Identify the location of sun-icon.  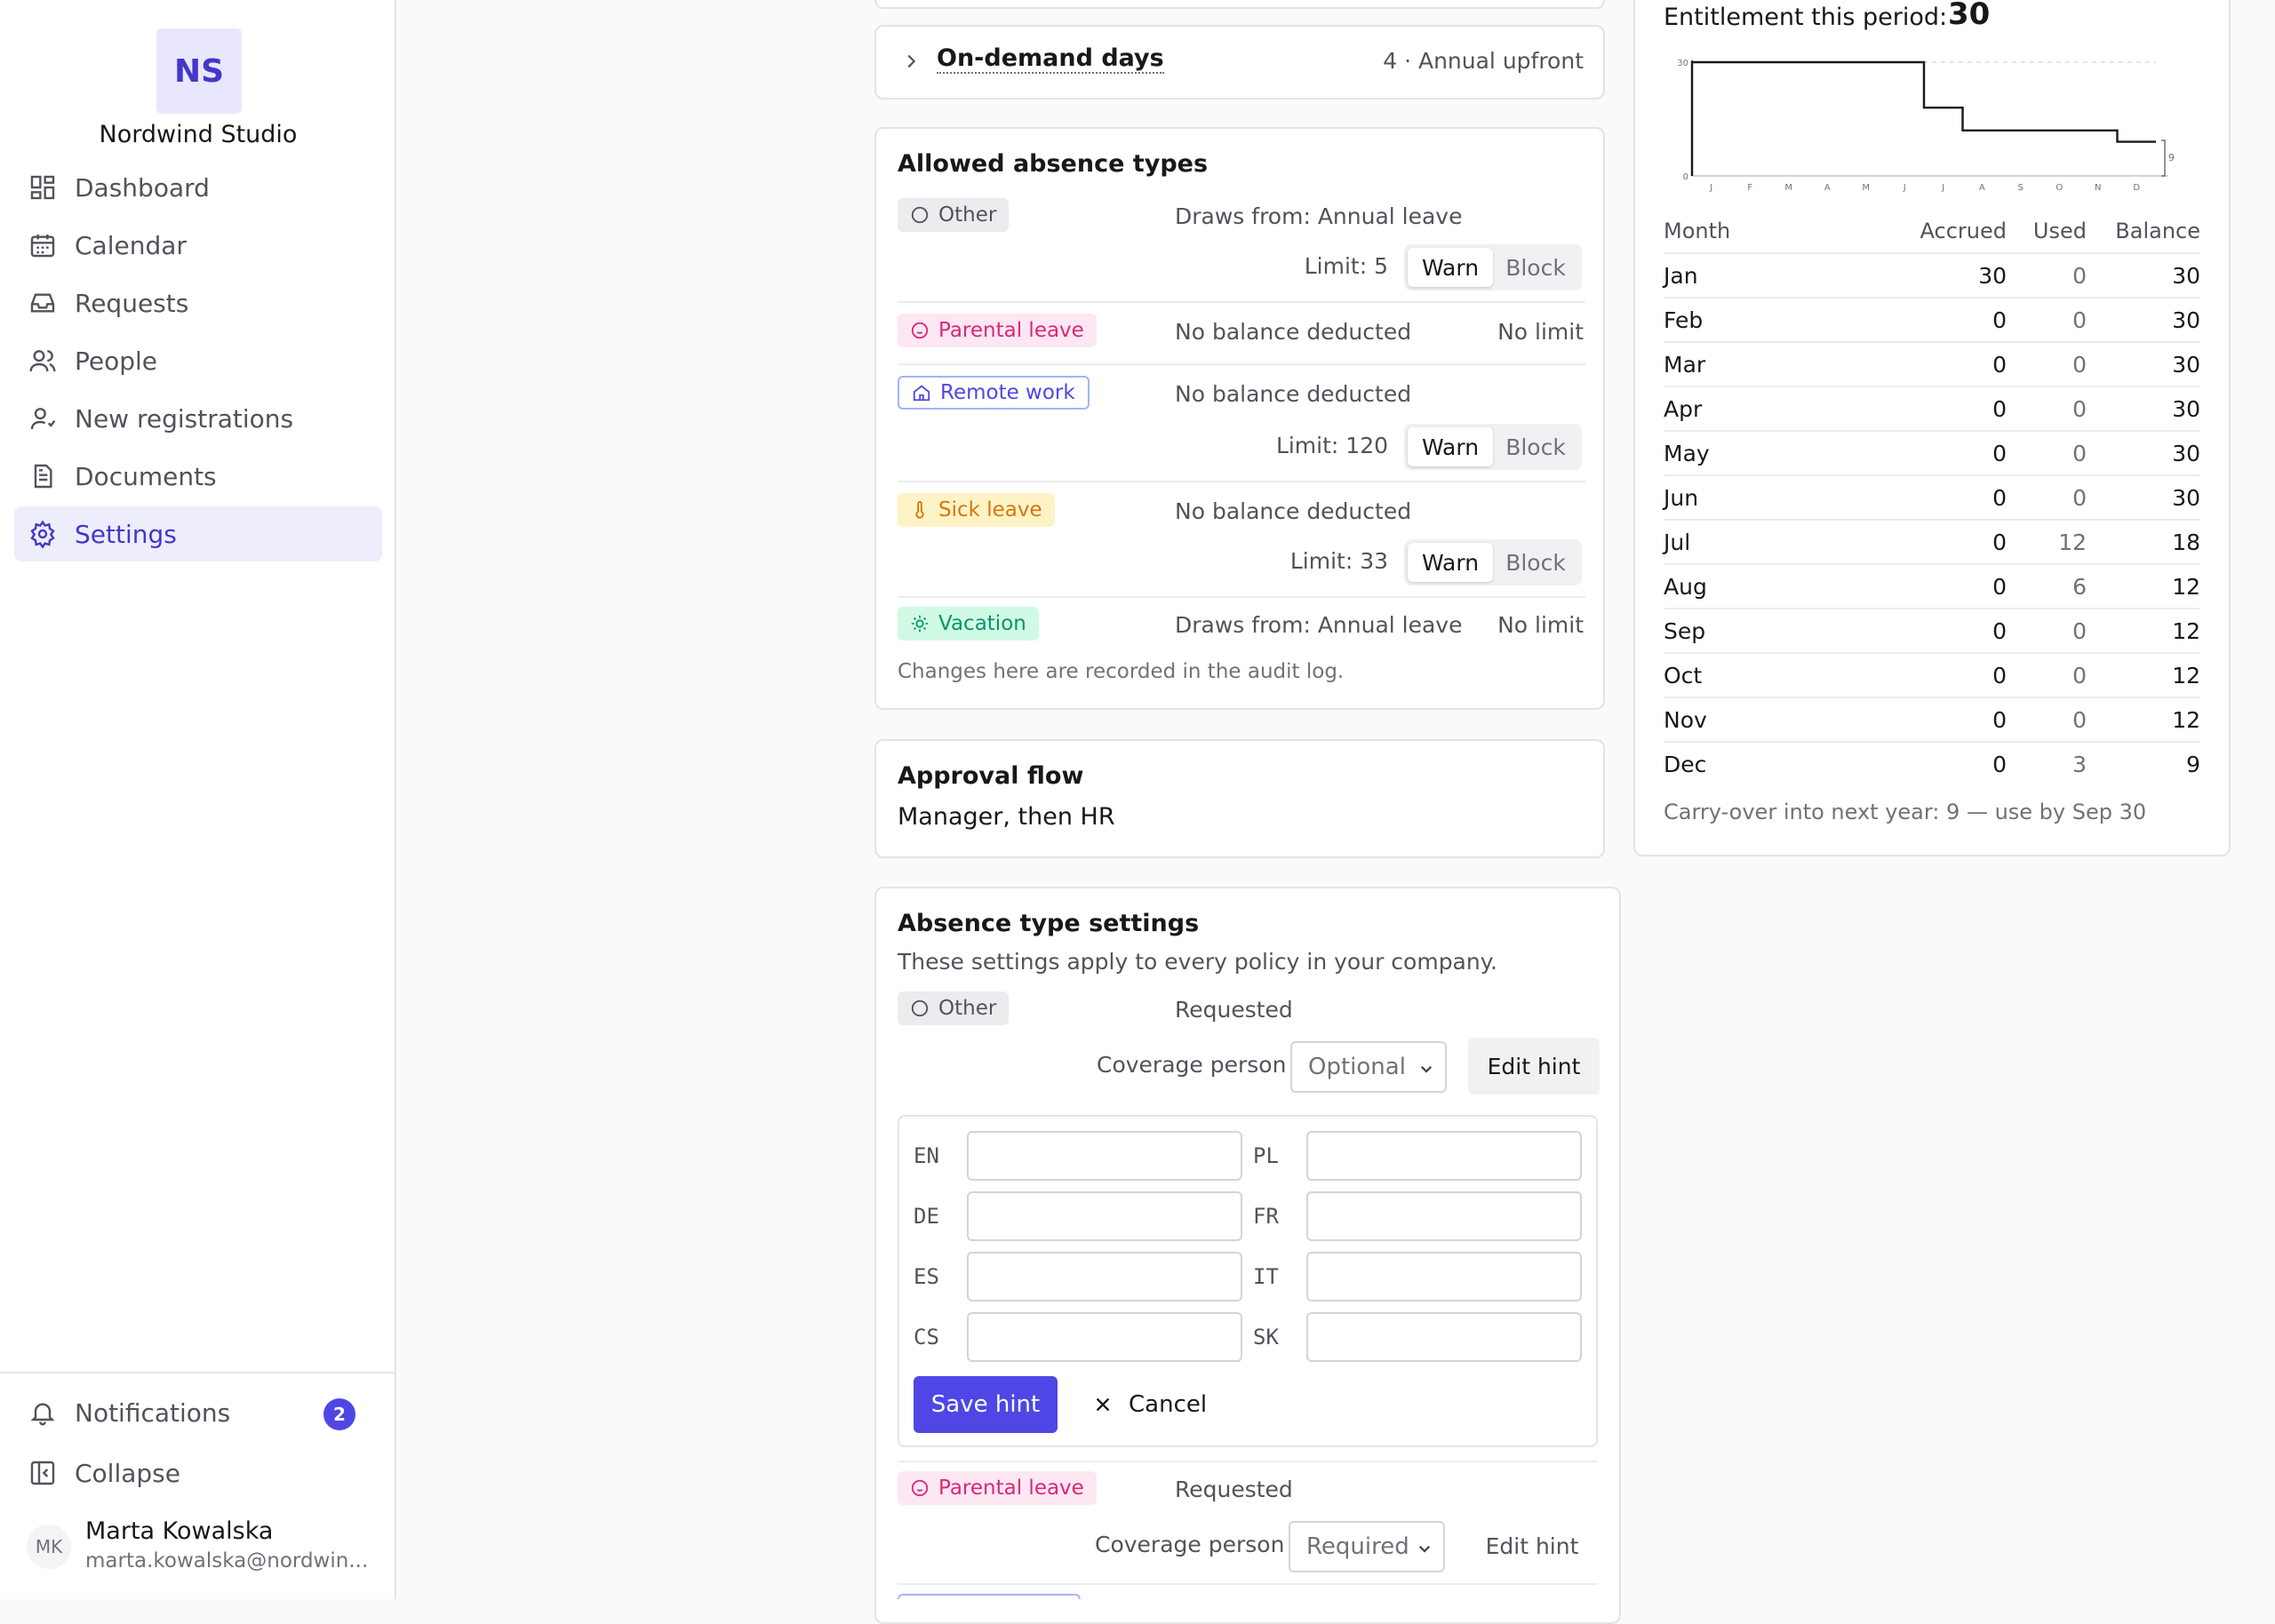
(920, 624).